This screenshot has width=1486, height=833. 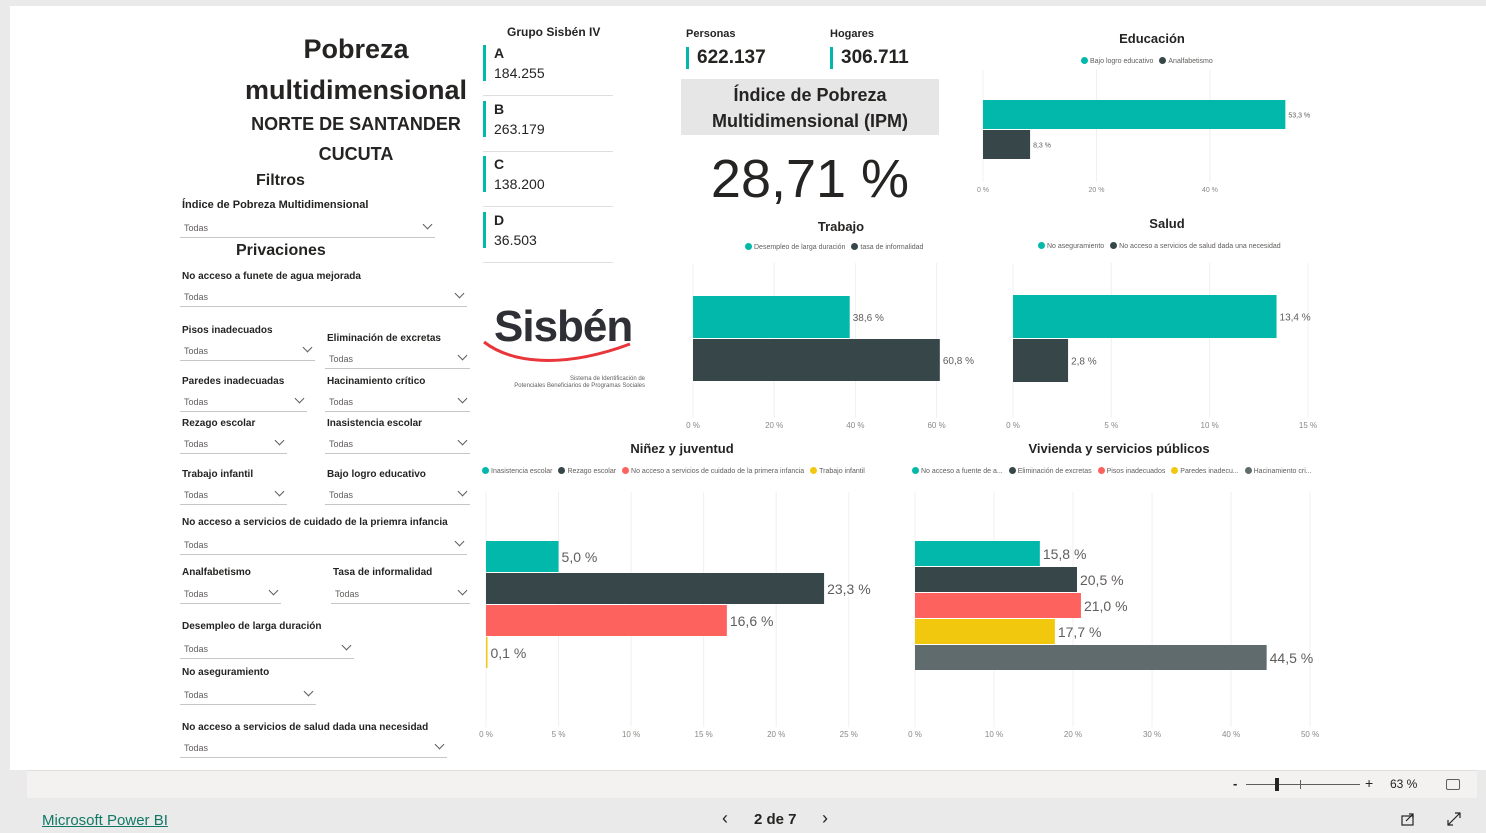 What do you see at coordinates (1119, 448) in the screenshot?
I see `vivienda-title: Vivienda y servicios públicos` at bounding box center [1119, 448].